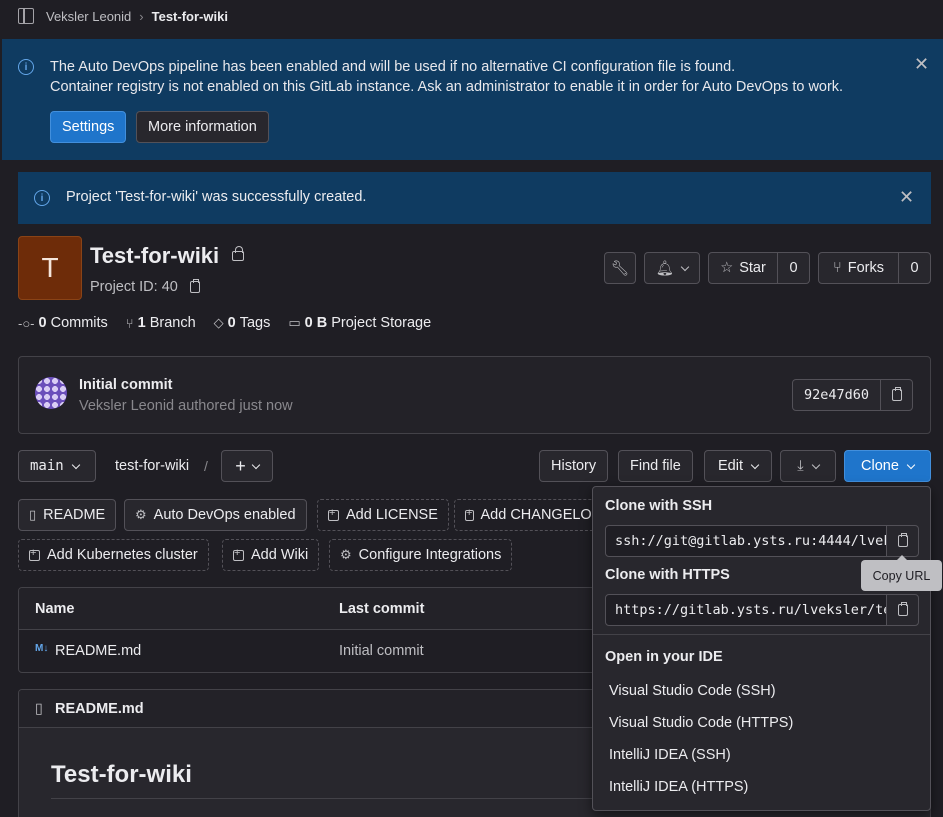 This screenshot has height=817, width=943. What do you see at coordinates (42, 648) in the screenshot?
I see `markdown-icon: M↓` at bounding box center [42, 648].